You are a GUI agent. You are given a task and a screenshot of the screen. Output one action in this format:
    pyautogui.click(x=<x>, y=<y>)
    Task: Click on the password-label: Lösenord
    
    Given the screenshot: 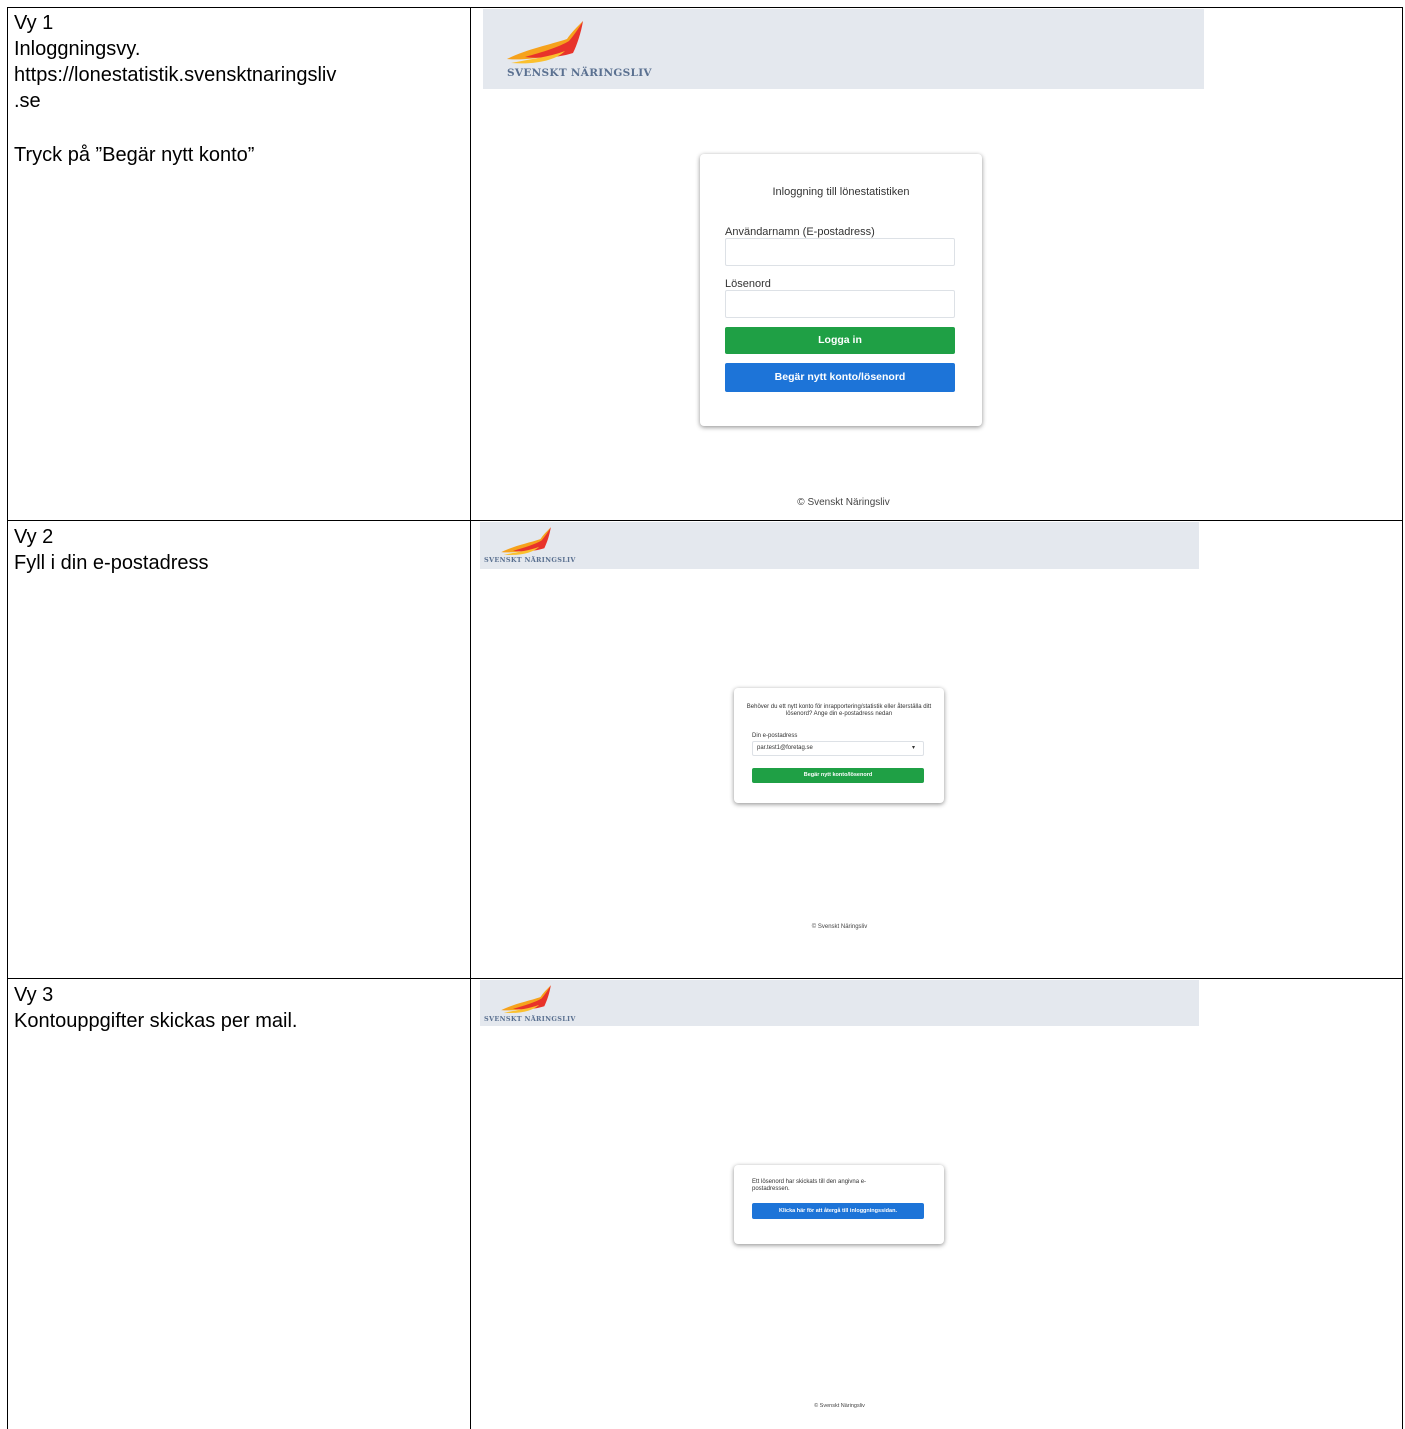 What is the action you would take?
    pyautogui.click(x=748, y=284)
    